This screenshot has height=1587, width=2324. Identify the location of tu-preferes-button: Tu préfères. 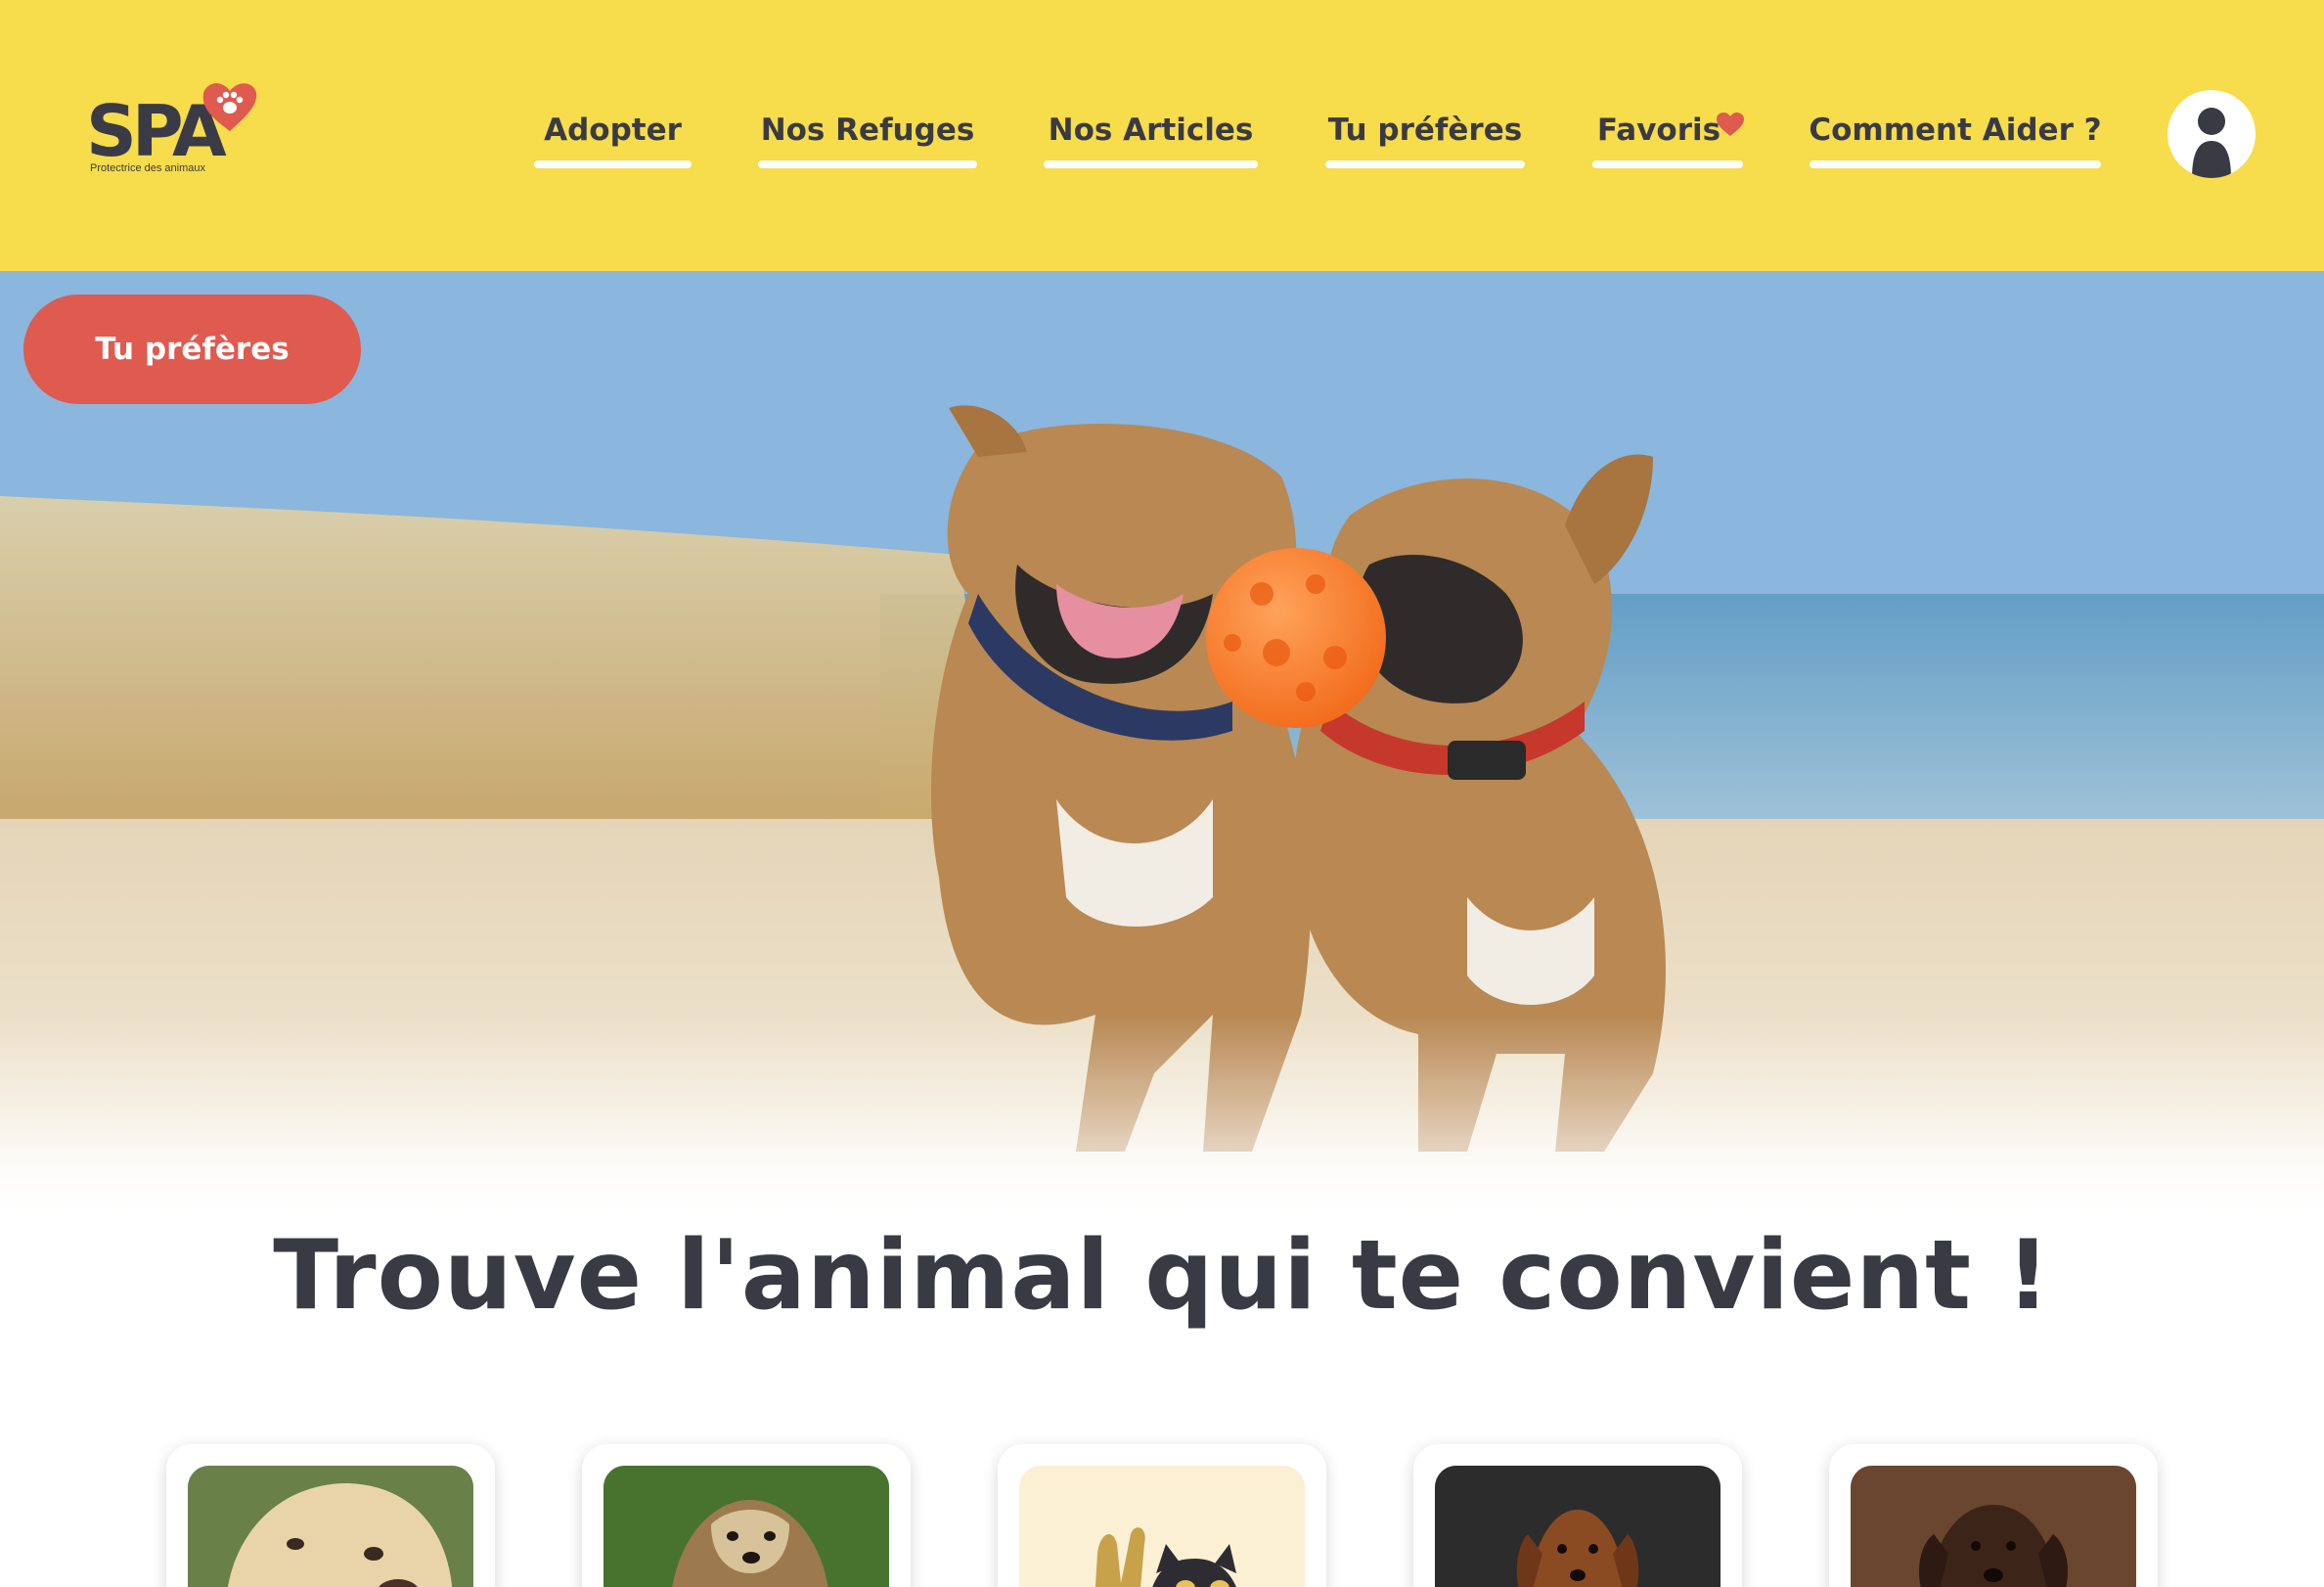
(192, 349).